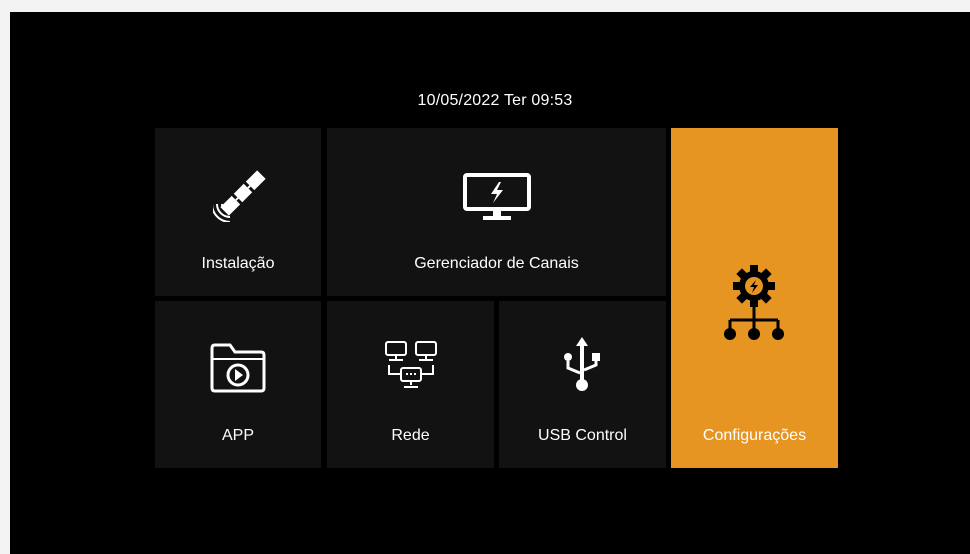 Image resolution: width=970 pixels, height=554 pixels. I want to click on datetime-display: 10/05/2022 Ter 09:53, so click(495, 100).